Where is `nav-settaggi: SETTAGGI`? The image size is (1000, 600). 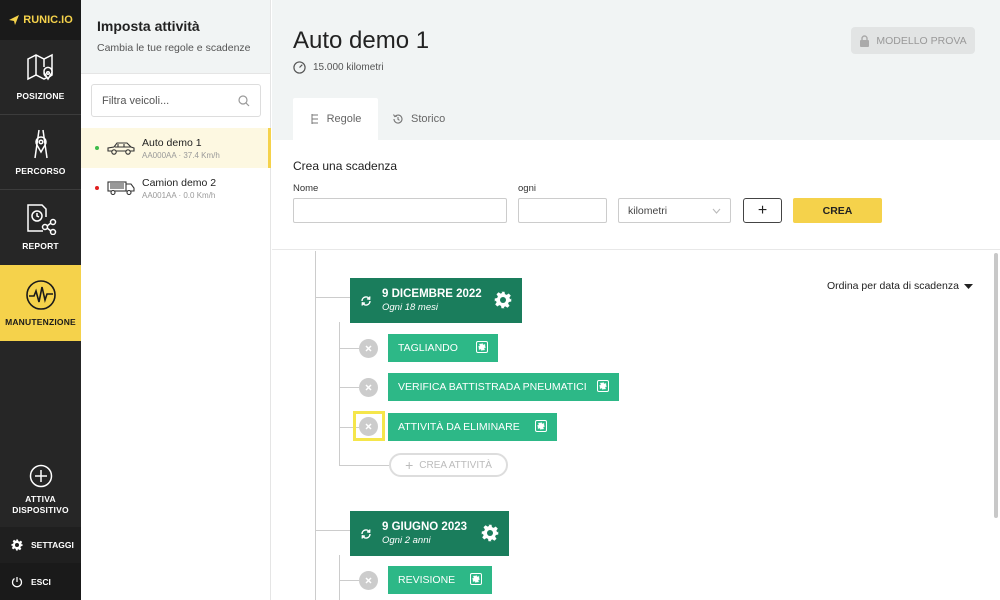 nav-settaggi: SETTAGGI is located at coordinates (40, 545).